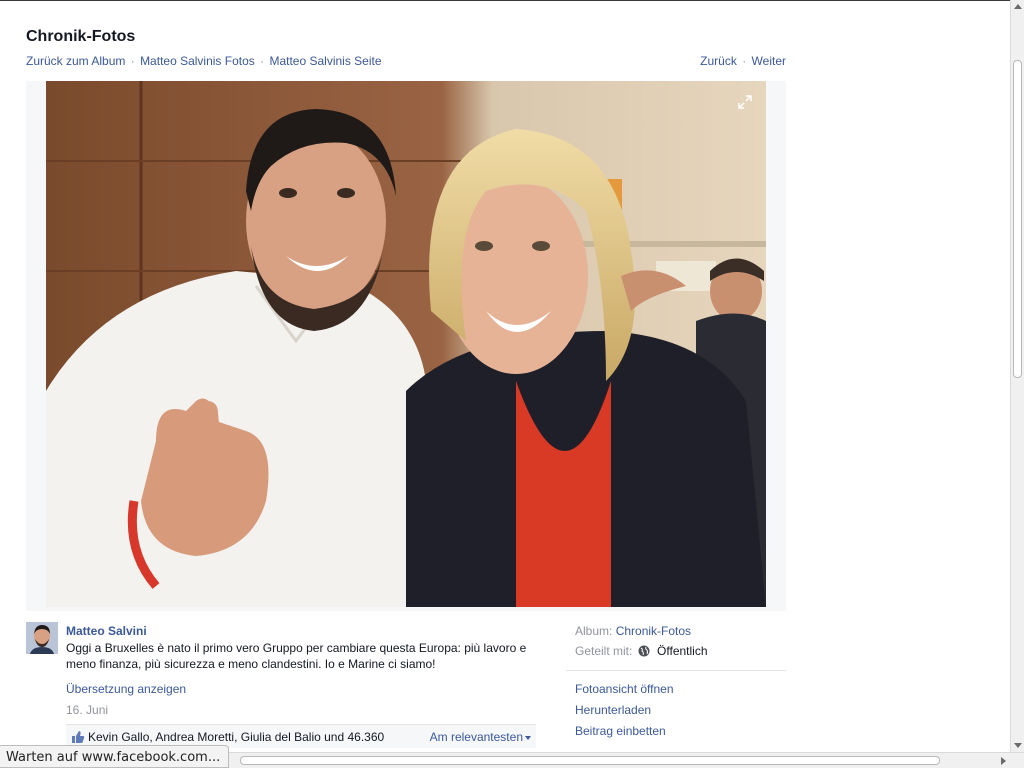 The width and height of the screenshot is (1024, 768). Describe the element at coordinates (197, 61) in the screenshot. I see `salvini-photos-link: Matteo Salvinis Fotos` at that location.